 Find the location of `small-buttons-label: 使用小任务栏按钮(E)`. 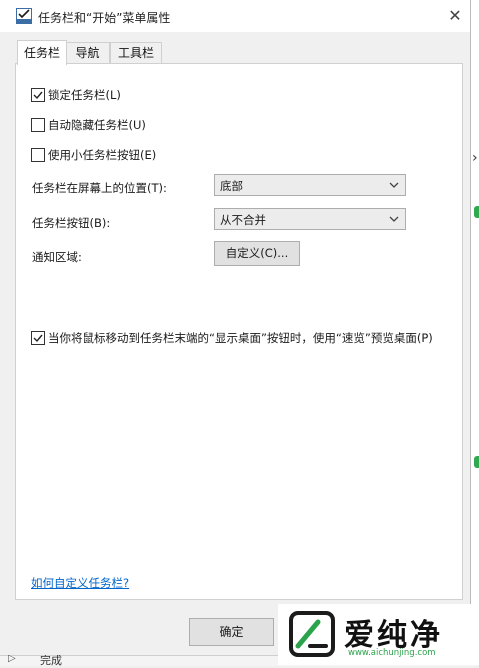

small-buttons-label: 使用小任务栏按钮(E) is located at coordinates (102, 155).